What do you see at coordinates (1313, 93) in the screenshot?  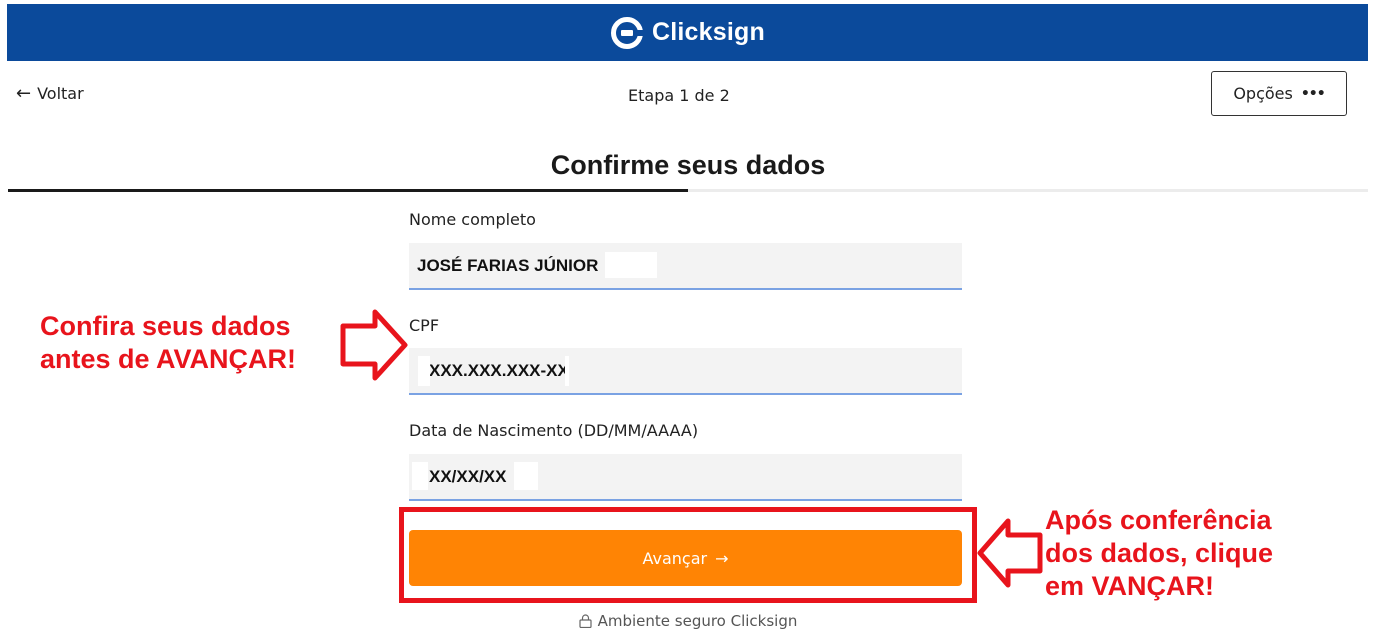 I see `more-dots-icon: •••` at bounding box center [1313, 93].